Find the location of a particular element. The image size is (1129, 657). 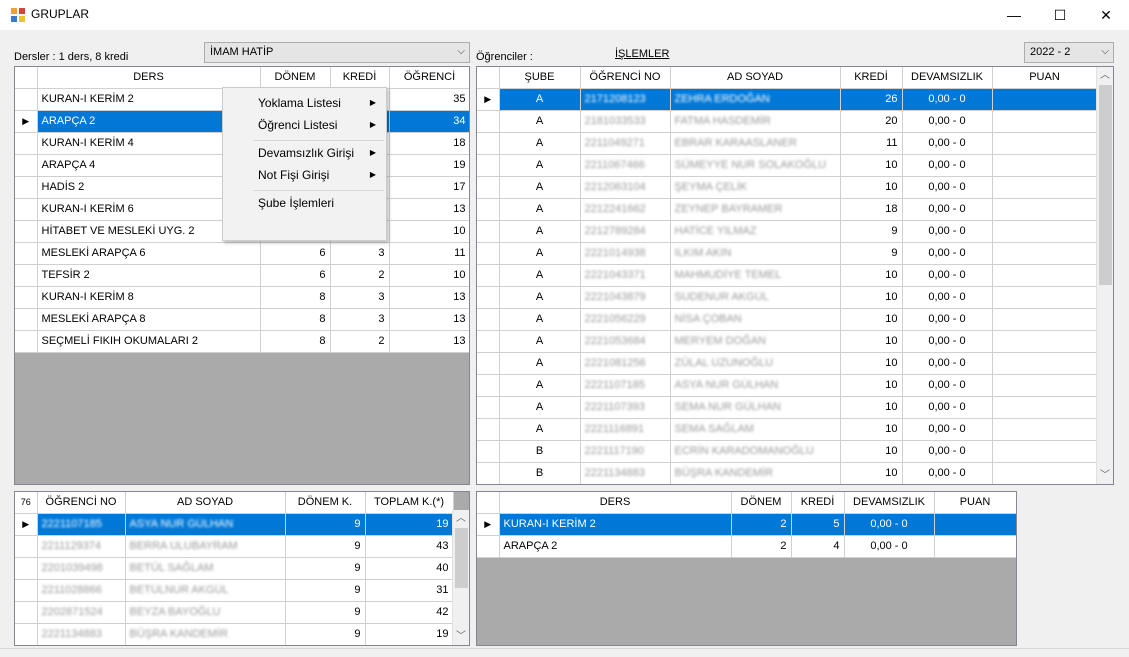

table-row: ▶ A 2171208123 ZEHRA ERDOĞAN 26 0,00 - 0 is located at coordinates (787, 99).